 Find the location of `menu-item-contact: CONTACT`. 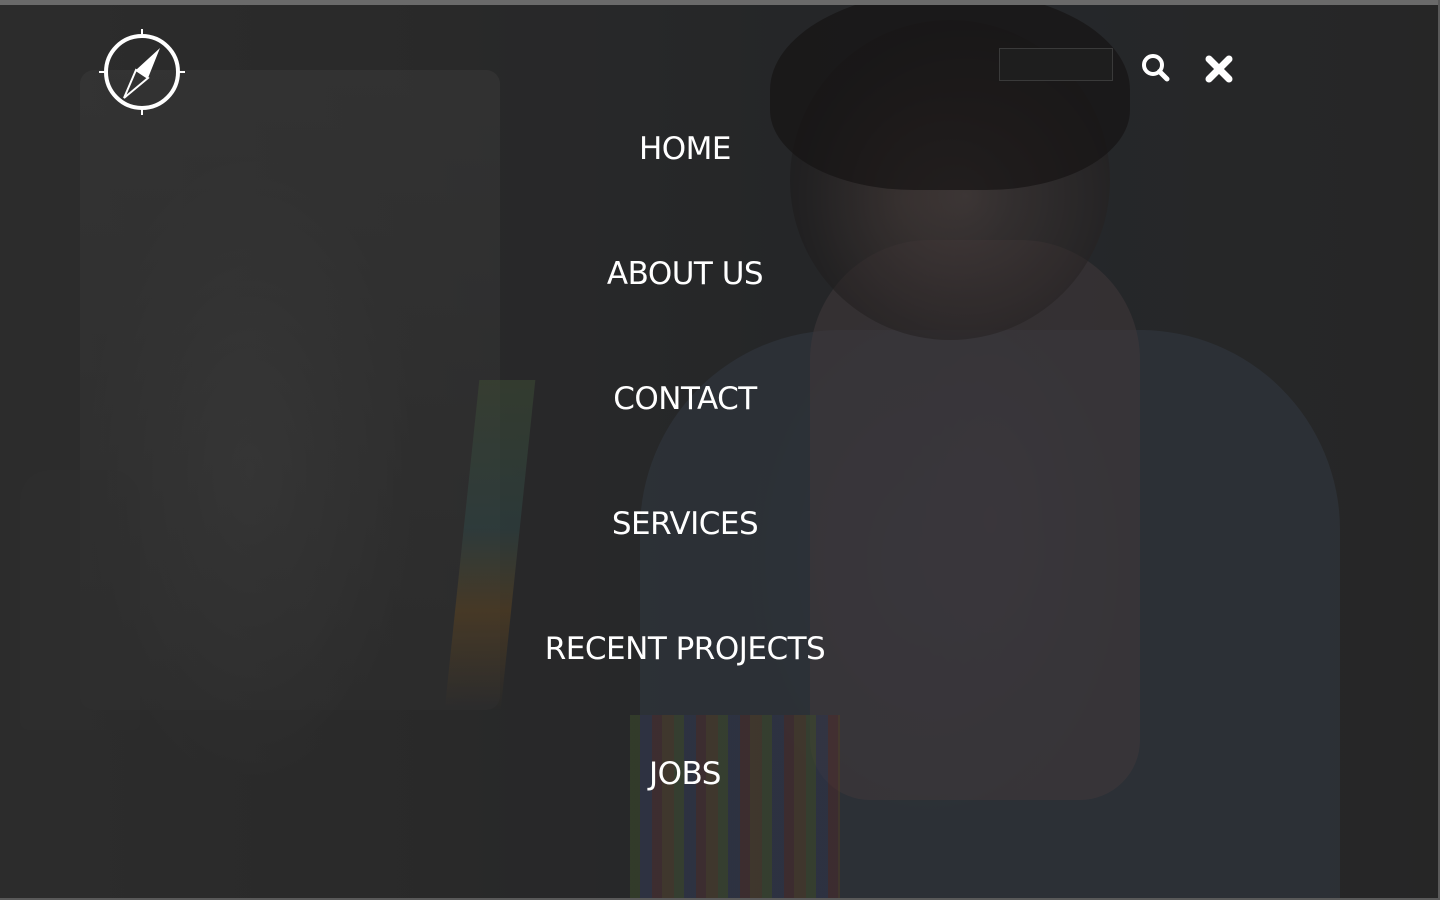

menu-item-contact: CONTACT is located at coordinates (685, 399).